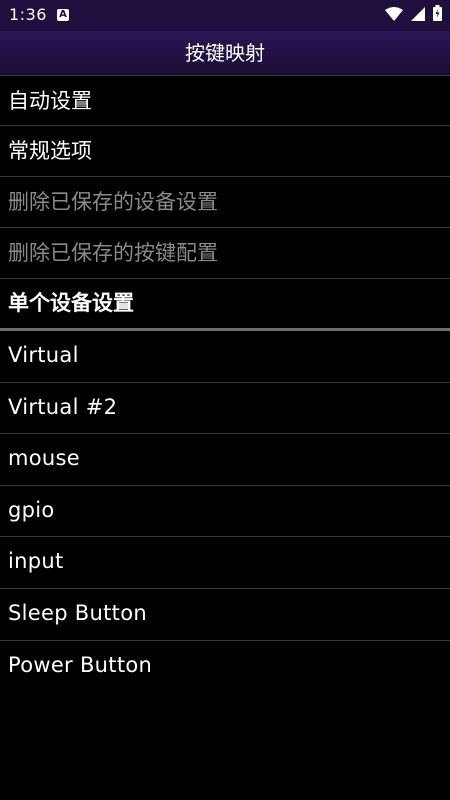 The image size is (450, 800). Describe the element at coordinates (113, 253) in the screenshot. I see `menu-item-label: 删除已保存的按键配置` at that location.